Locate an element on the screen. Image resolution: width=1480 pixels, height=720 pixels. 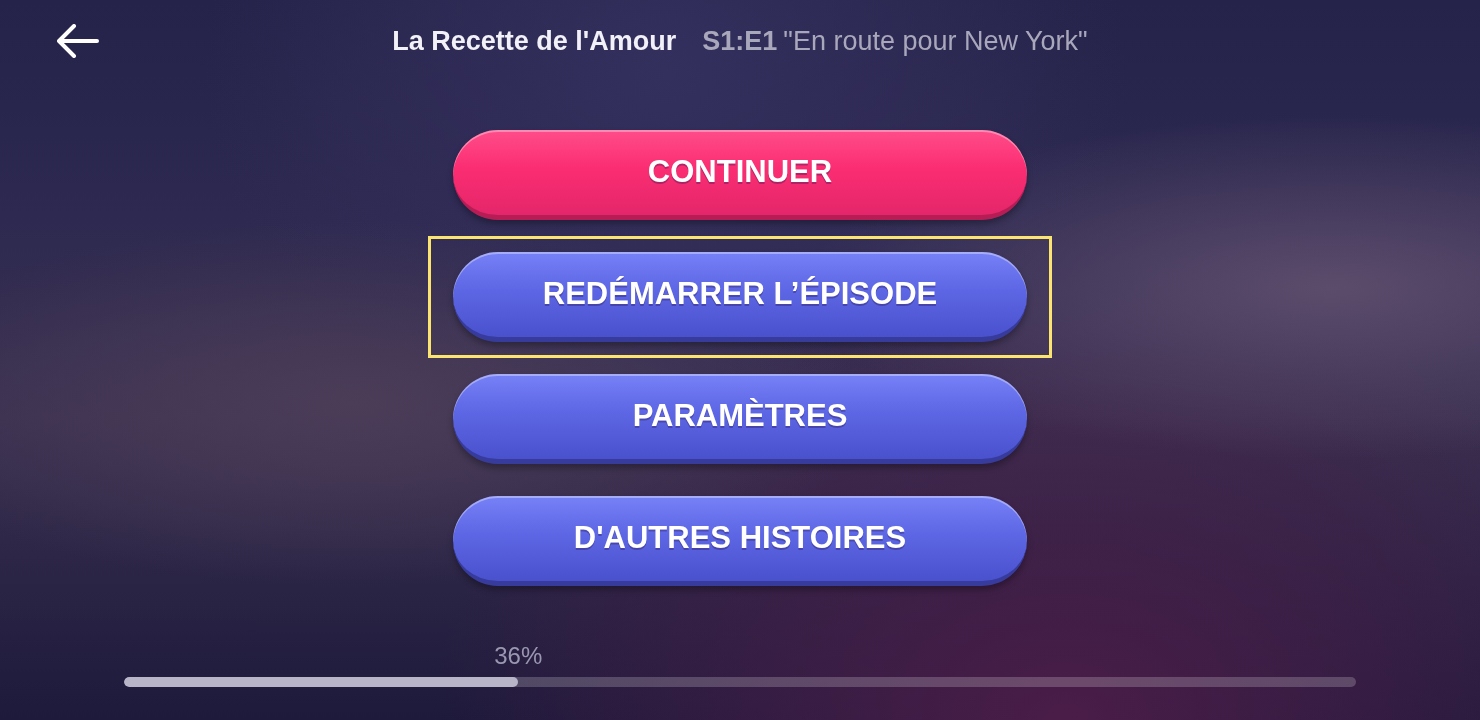
episode-title: "En route pour New York" is located at coordinates (935, 41).